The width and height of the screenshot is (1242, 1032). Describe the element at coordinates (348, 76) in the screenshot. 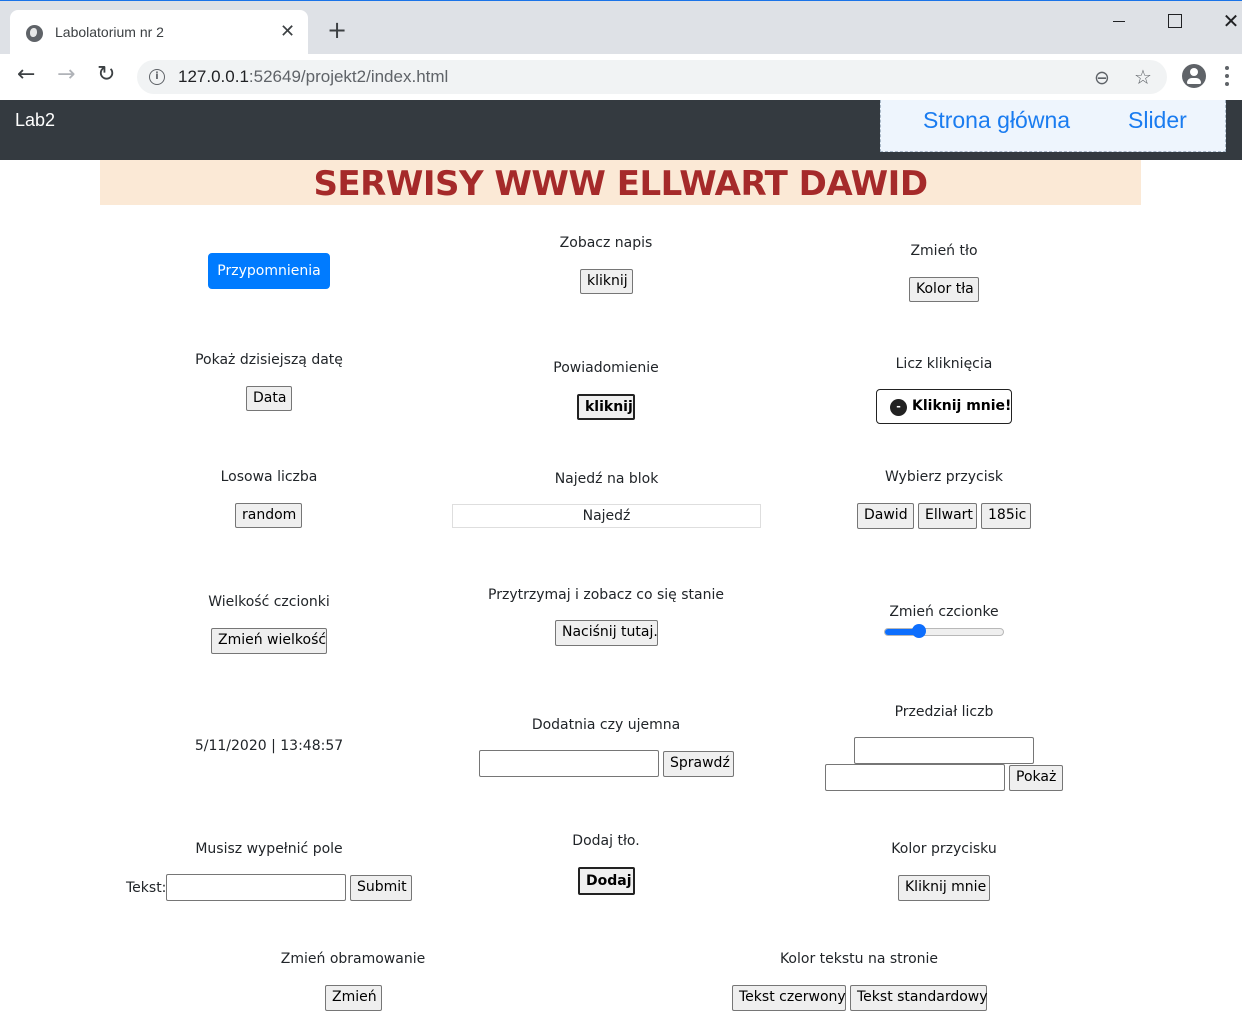

I see `url-path: :52649/projekt2/index.html` at that location.